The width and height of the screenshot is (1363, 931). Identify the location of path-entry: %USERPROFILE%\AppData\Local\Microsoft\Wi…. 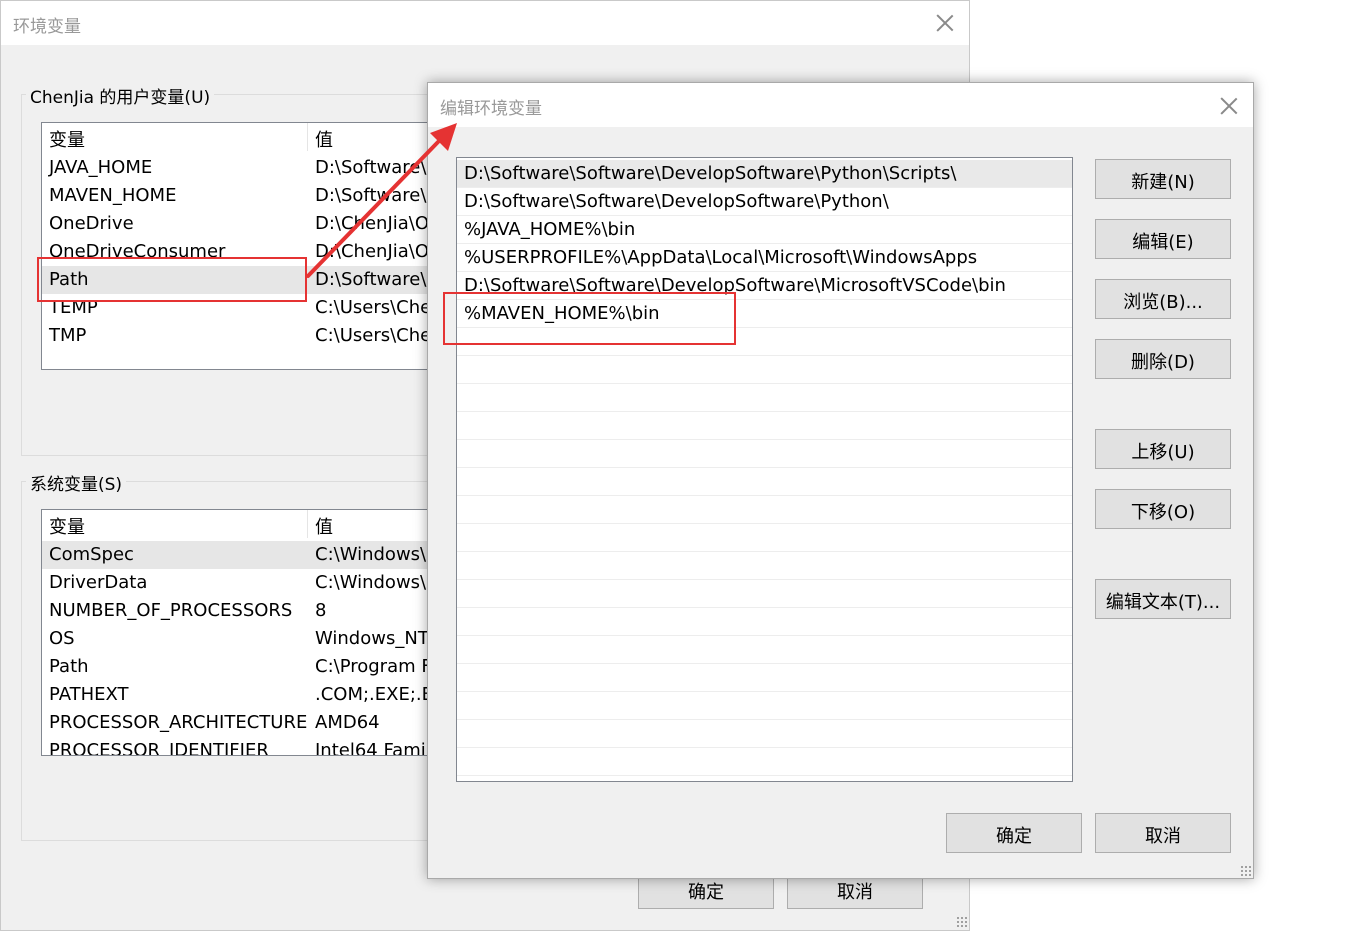
(764, 258).